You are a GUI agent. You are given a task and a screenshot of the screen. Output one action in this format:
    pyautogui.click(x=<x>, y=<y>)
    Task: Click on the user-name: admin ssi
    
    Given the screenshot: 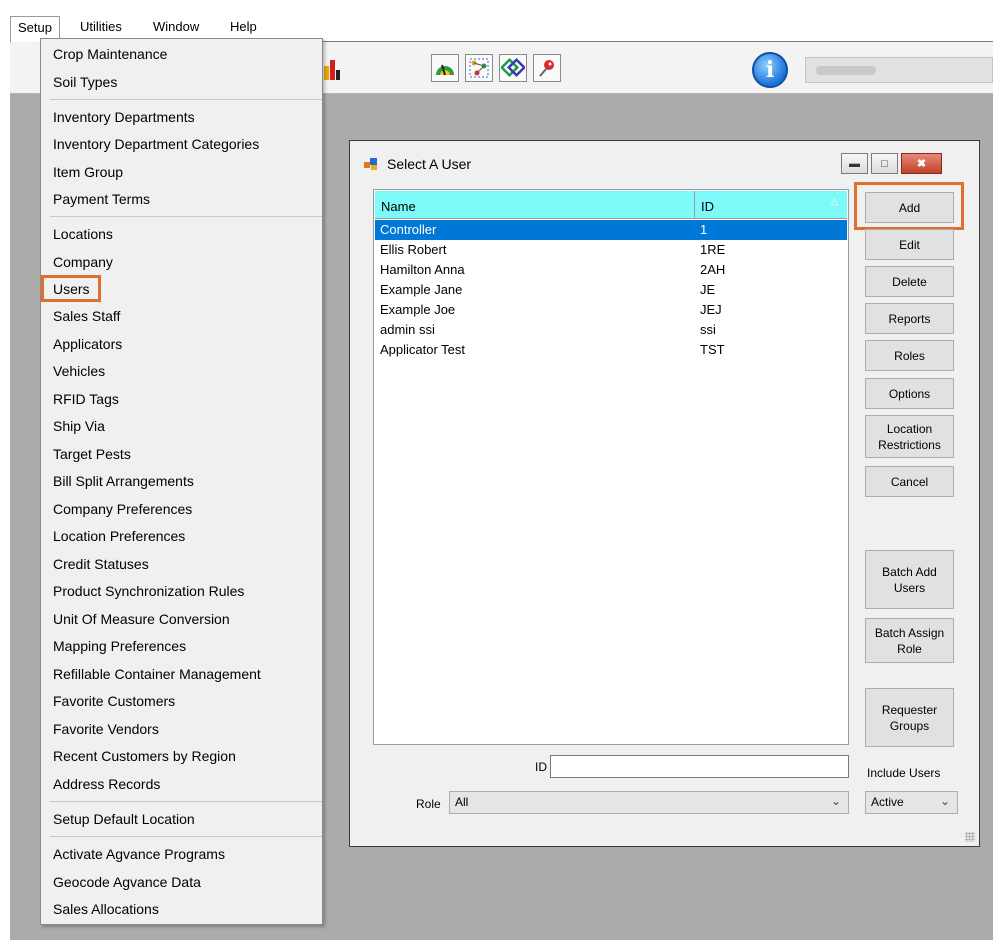 What is the action you would take?
    pyautogui.click(x=407, y=329)
    